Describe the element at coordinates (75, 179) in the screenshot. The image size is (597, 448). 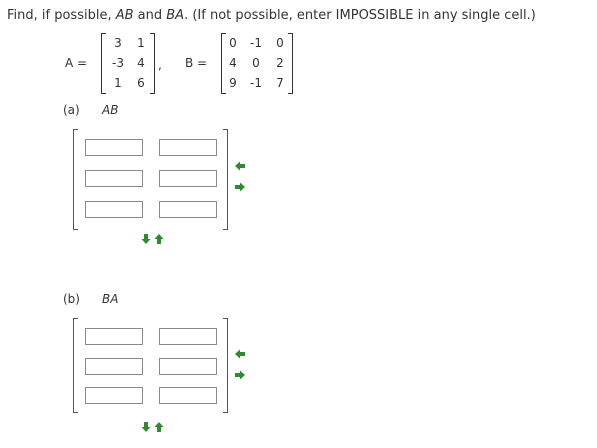
I see `answer-a-left-bracket` at that location.